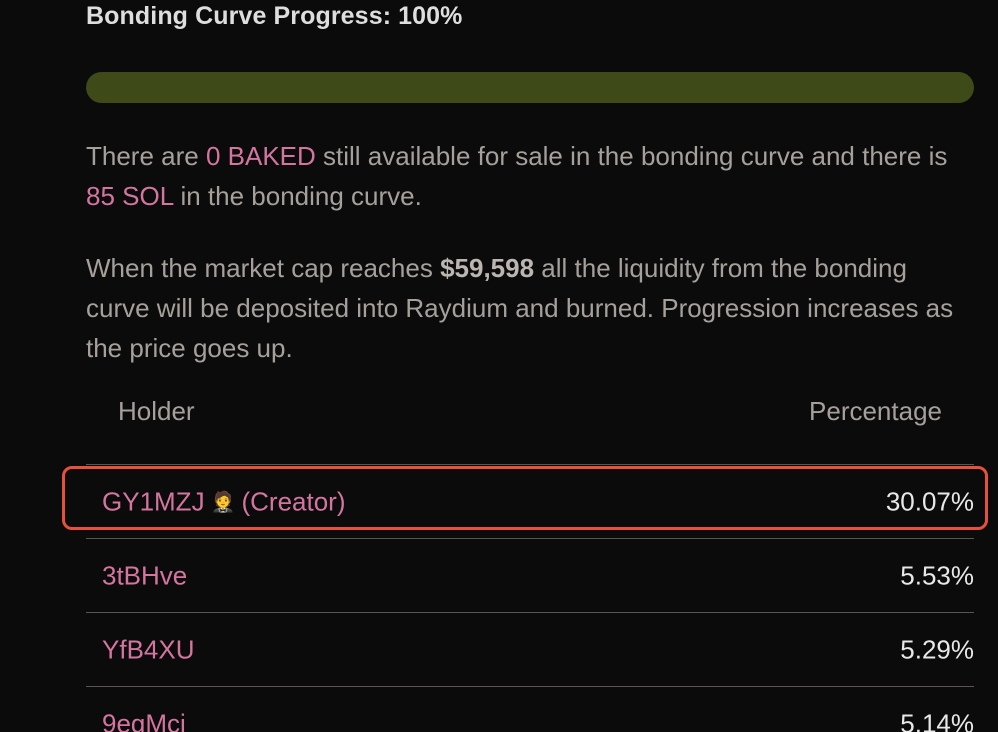  Describe the element at coordinates (530, 649) in the screenshot. I see `table-row: YfB4XU 5.29%` at that location.